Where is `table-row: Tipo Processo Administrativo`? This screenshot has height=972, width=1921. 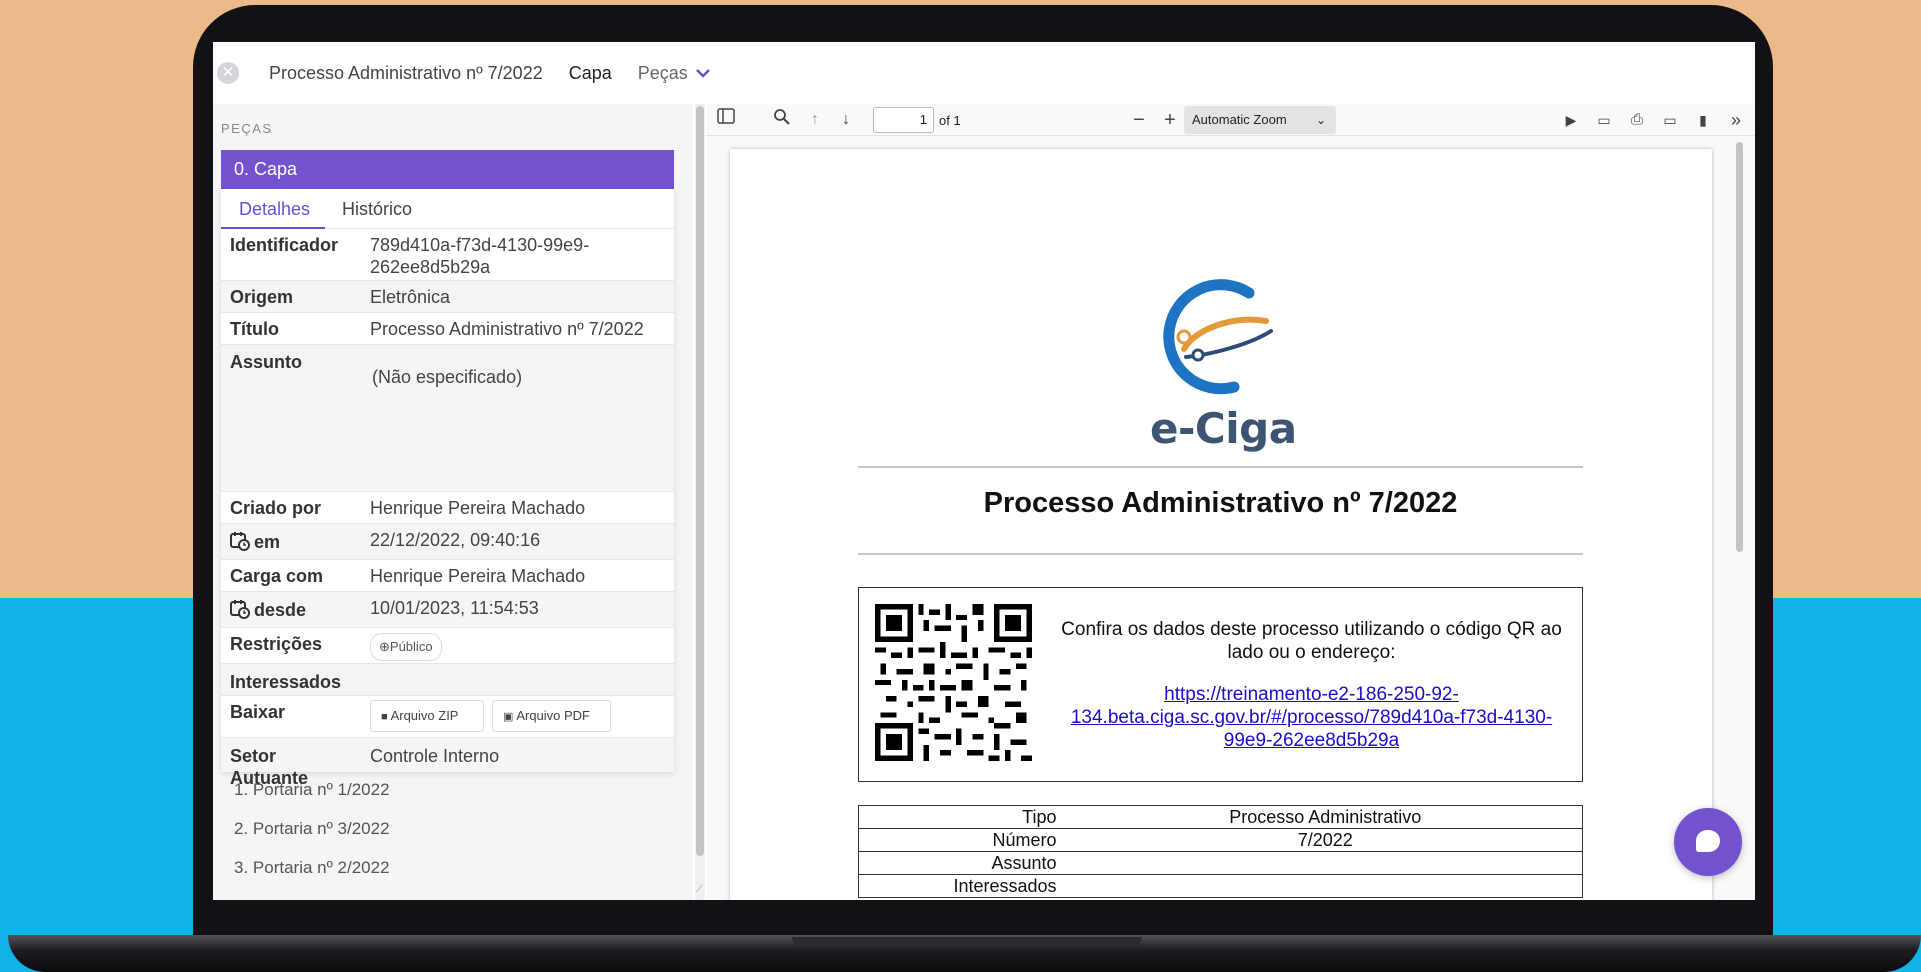 table-row: Tipo Processo Administrativo is located at coordinates (1220, 817).